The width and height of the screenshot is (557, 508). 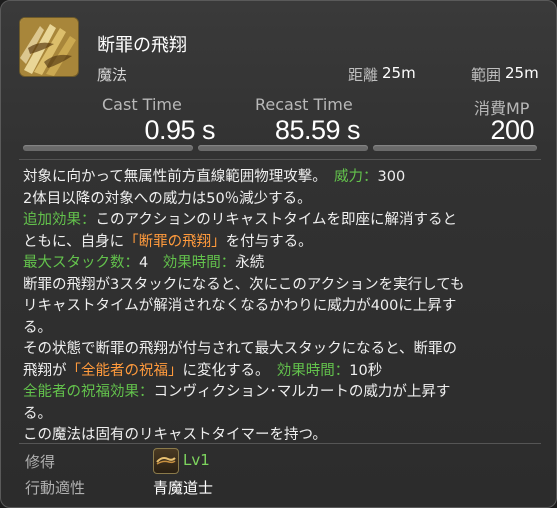 I want to click on desc-line: 最大スタック数：4 効果時間：永続, so click(x=283, y=264).